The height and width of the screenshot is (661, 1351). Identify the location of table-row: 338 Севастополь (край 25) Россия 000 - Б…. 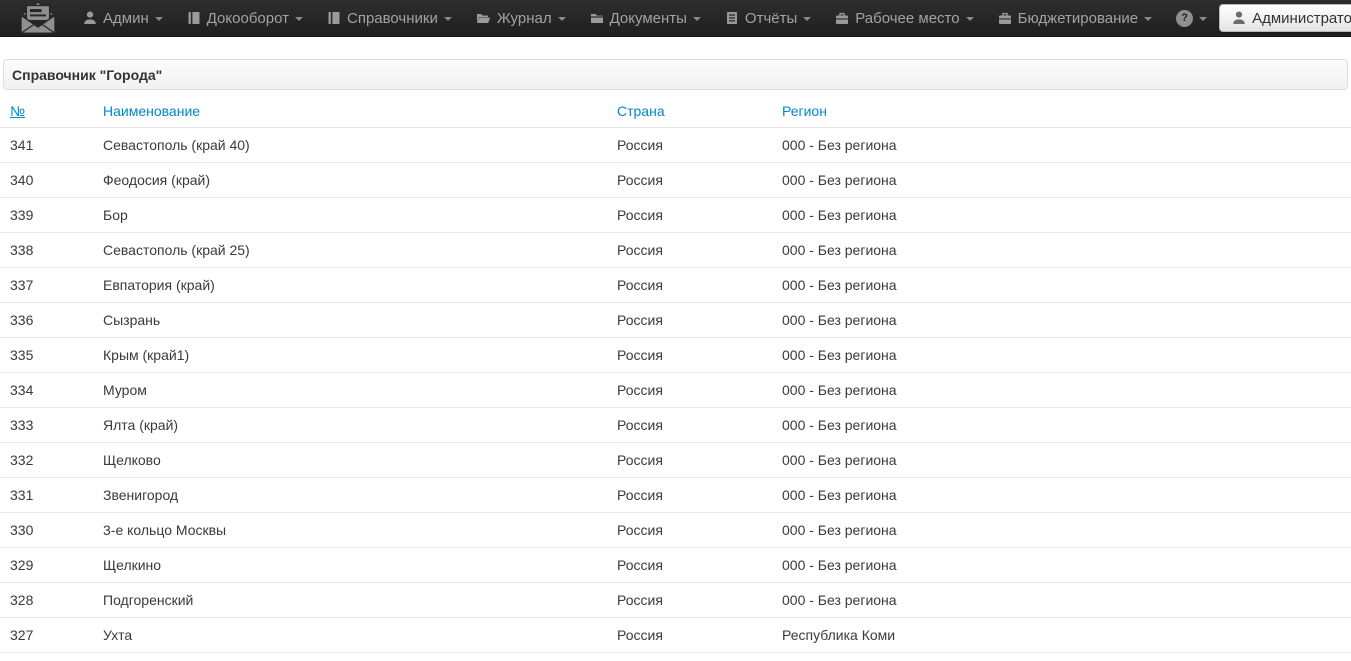
(675, 250).